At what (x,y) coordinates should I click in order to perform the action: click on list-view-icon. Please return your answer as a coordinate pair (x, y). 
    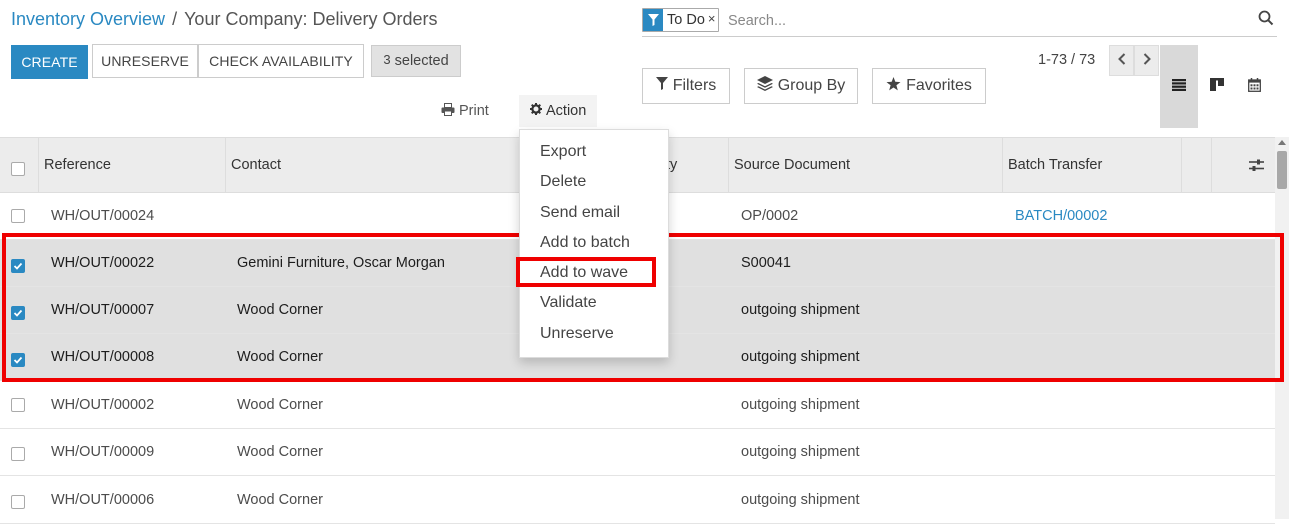
    Looking at the image, I should click on (1179, 86).